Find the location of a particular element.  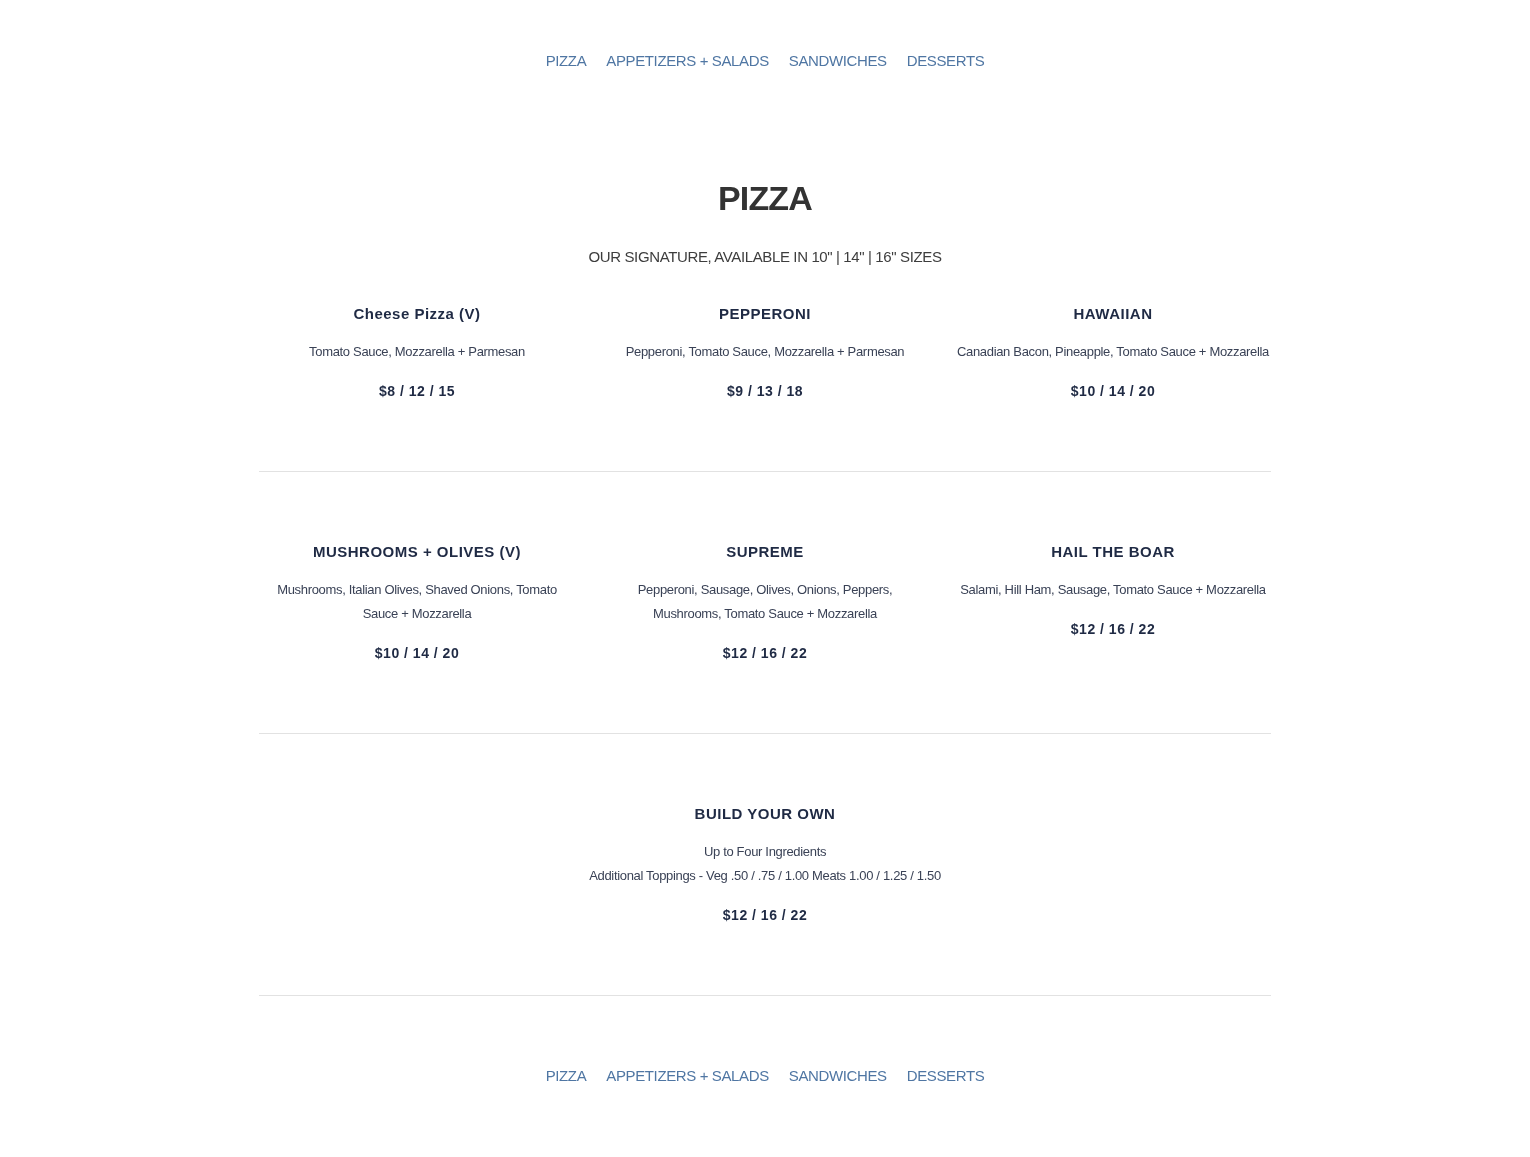

item-description: Additional Toppings - Veg .50 / .75 / 1.00 Meats 1.00 / 1.25 / 1.50 is located at coordinates (765, 876).